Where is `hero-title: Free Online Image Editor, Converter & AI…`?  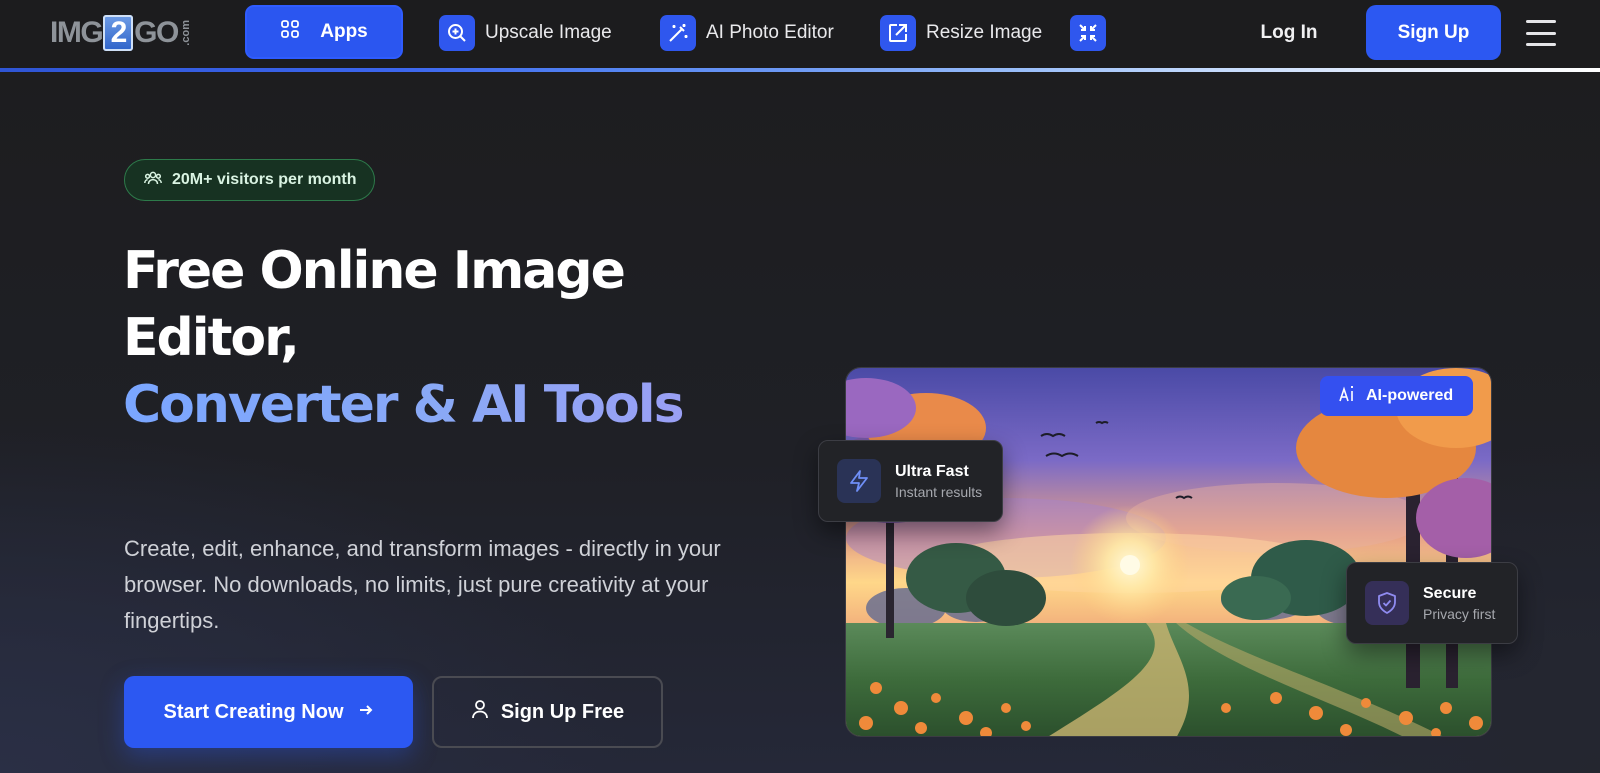 hero-title: Free Online Image Editor, Converter & AI… is located at coordinates (443, 338).